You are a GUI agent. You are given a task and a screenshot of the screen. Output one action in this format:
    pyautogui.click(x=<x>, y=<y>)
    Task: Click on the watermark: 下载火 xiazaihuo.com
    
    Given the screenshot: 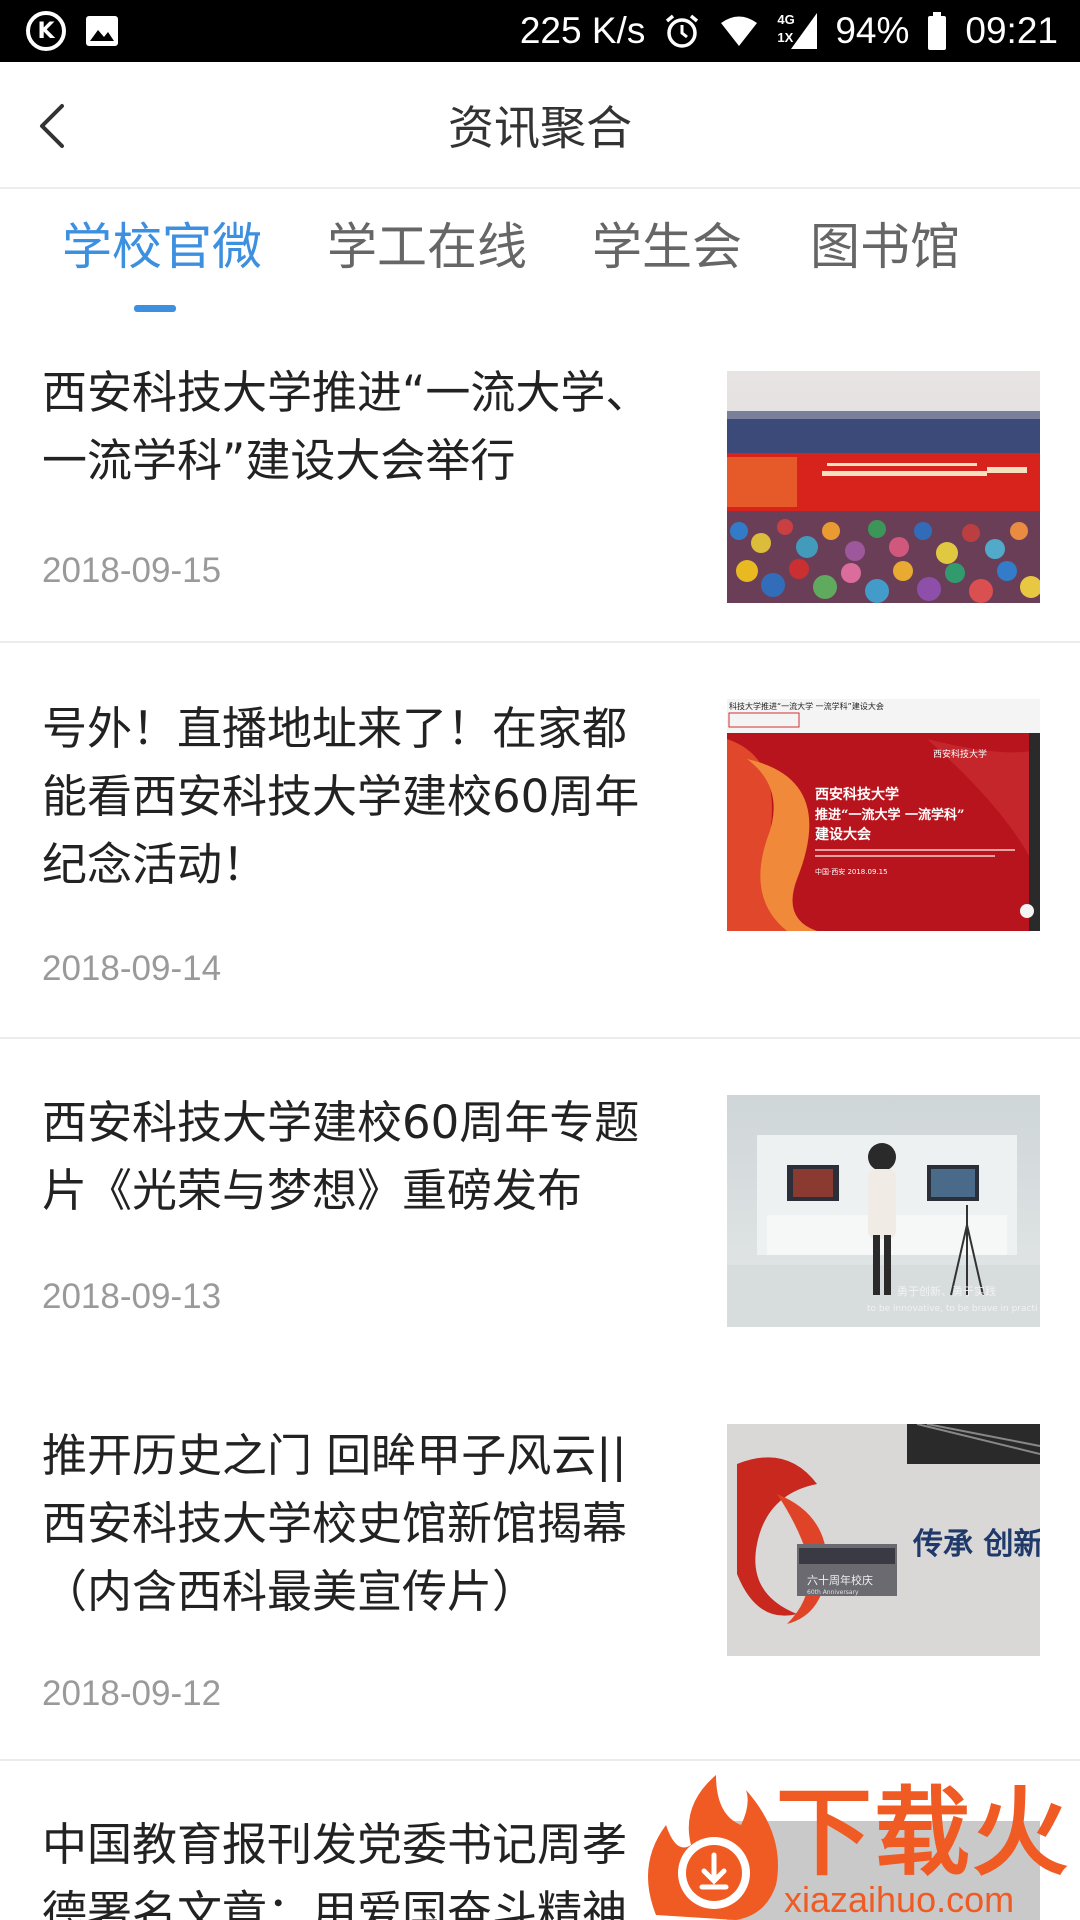 What is the action you would take?
    pyautogui.click(x=858, y=1847)
    